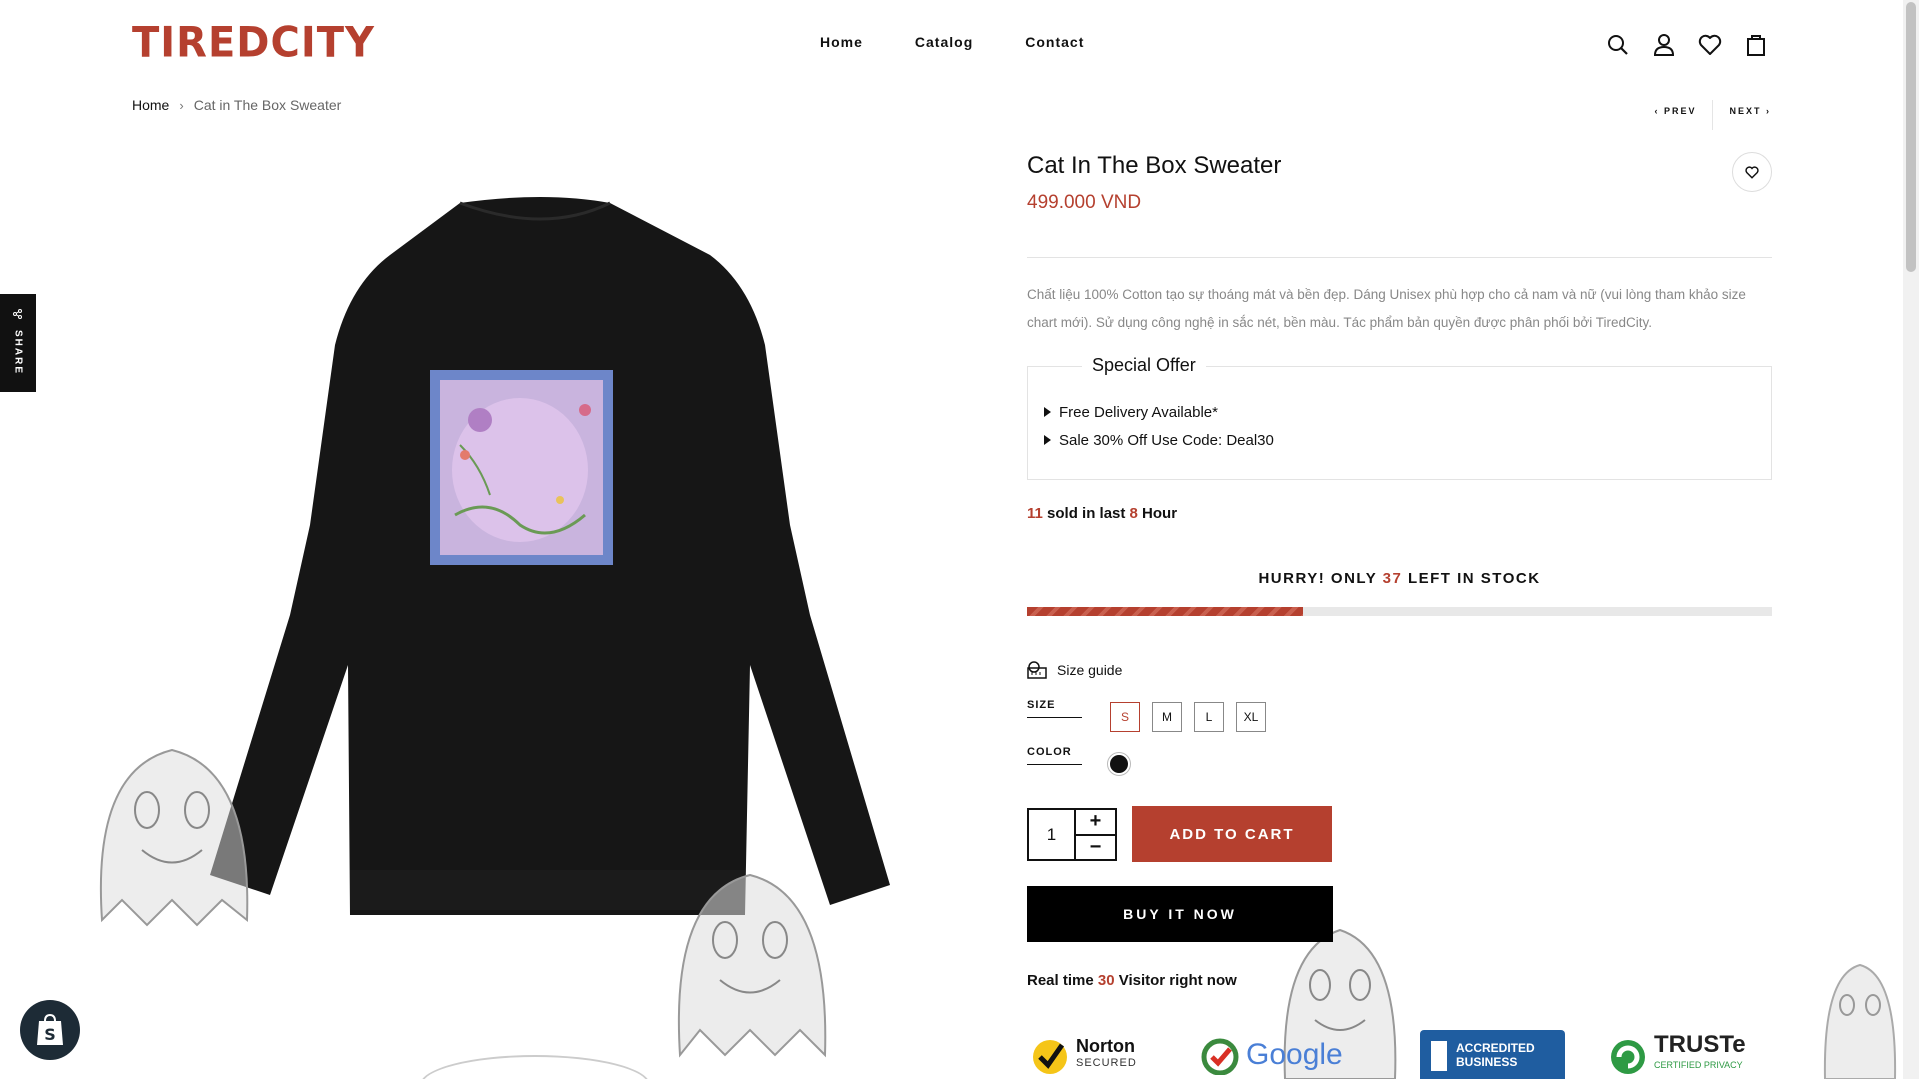  I want to click on truste-label: TRUSTe, so click(1700, 1044).